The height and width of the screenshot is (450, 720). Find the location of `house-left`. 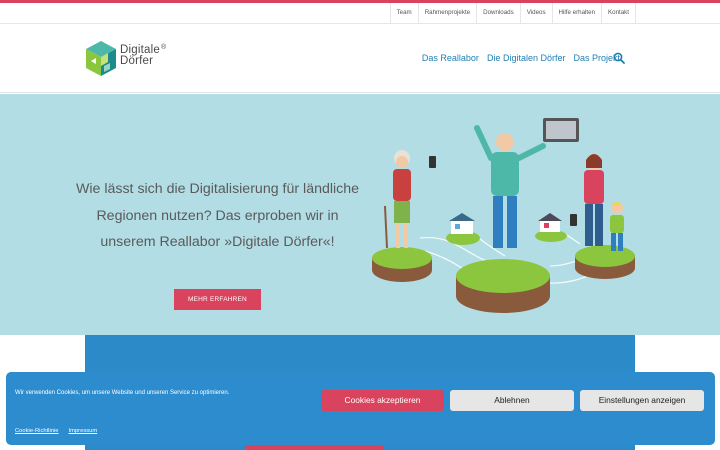

house-left is located at coordinates (463, 229).